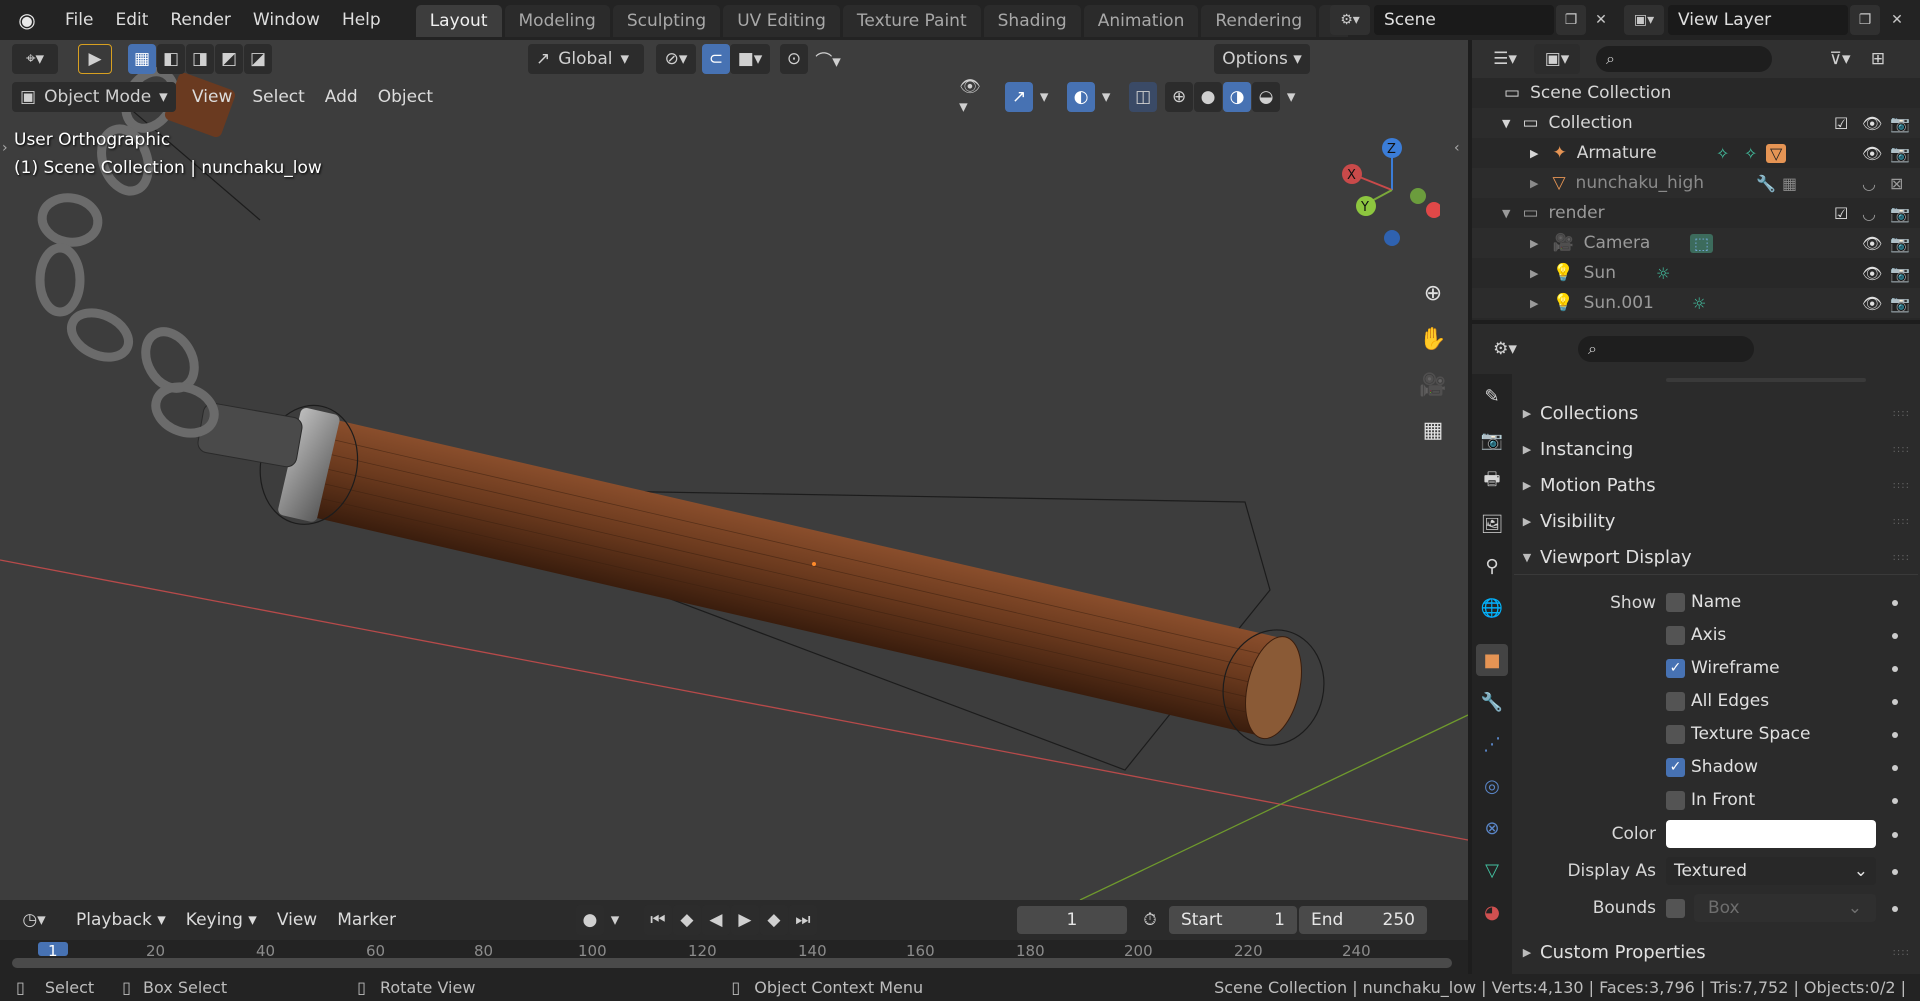 Image resolution: width=1920 pixels, height=1001 pixels. Describe the element at coordinates (1557, 59) in the screenshot. I see `display-mode-icon: ▣▾` at that location.